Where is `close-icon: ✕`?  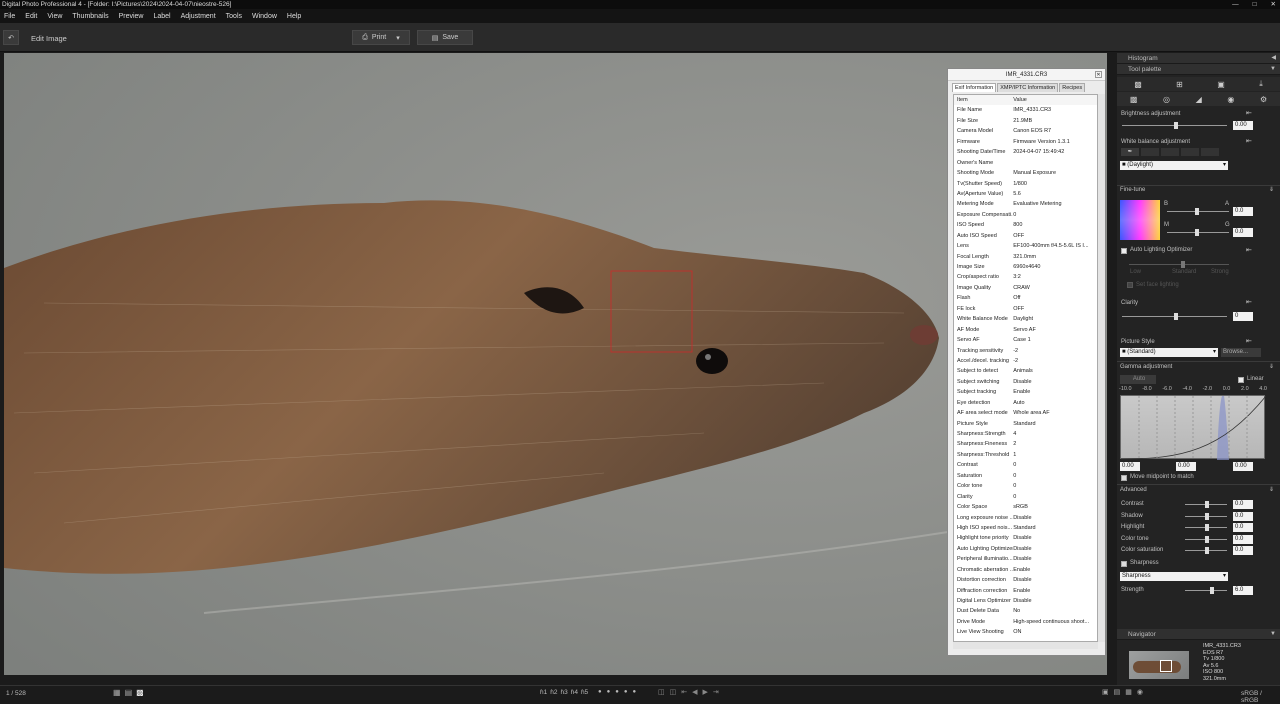 close-icon: ✕ is located at coordinates (1273, 4).